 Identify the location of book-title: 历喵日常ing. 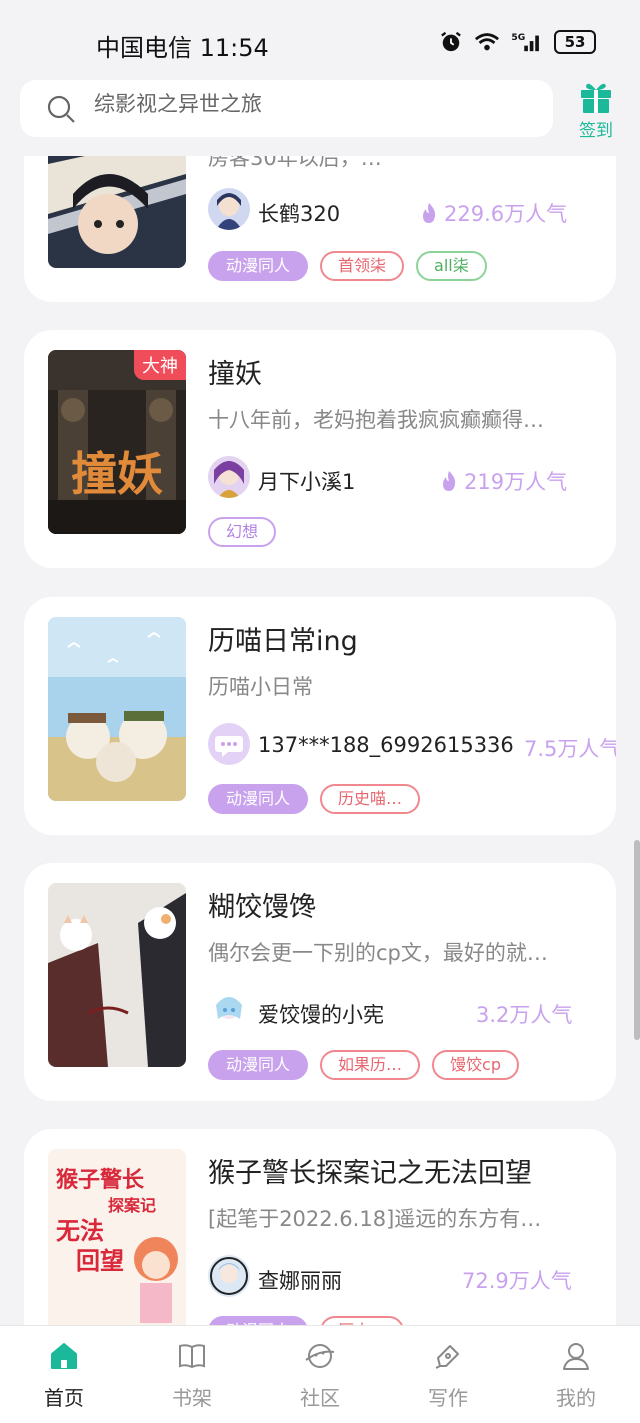
(283, 638).